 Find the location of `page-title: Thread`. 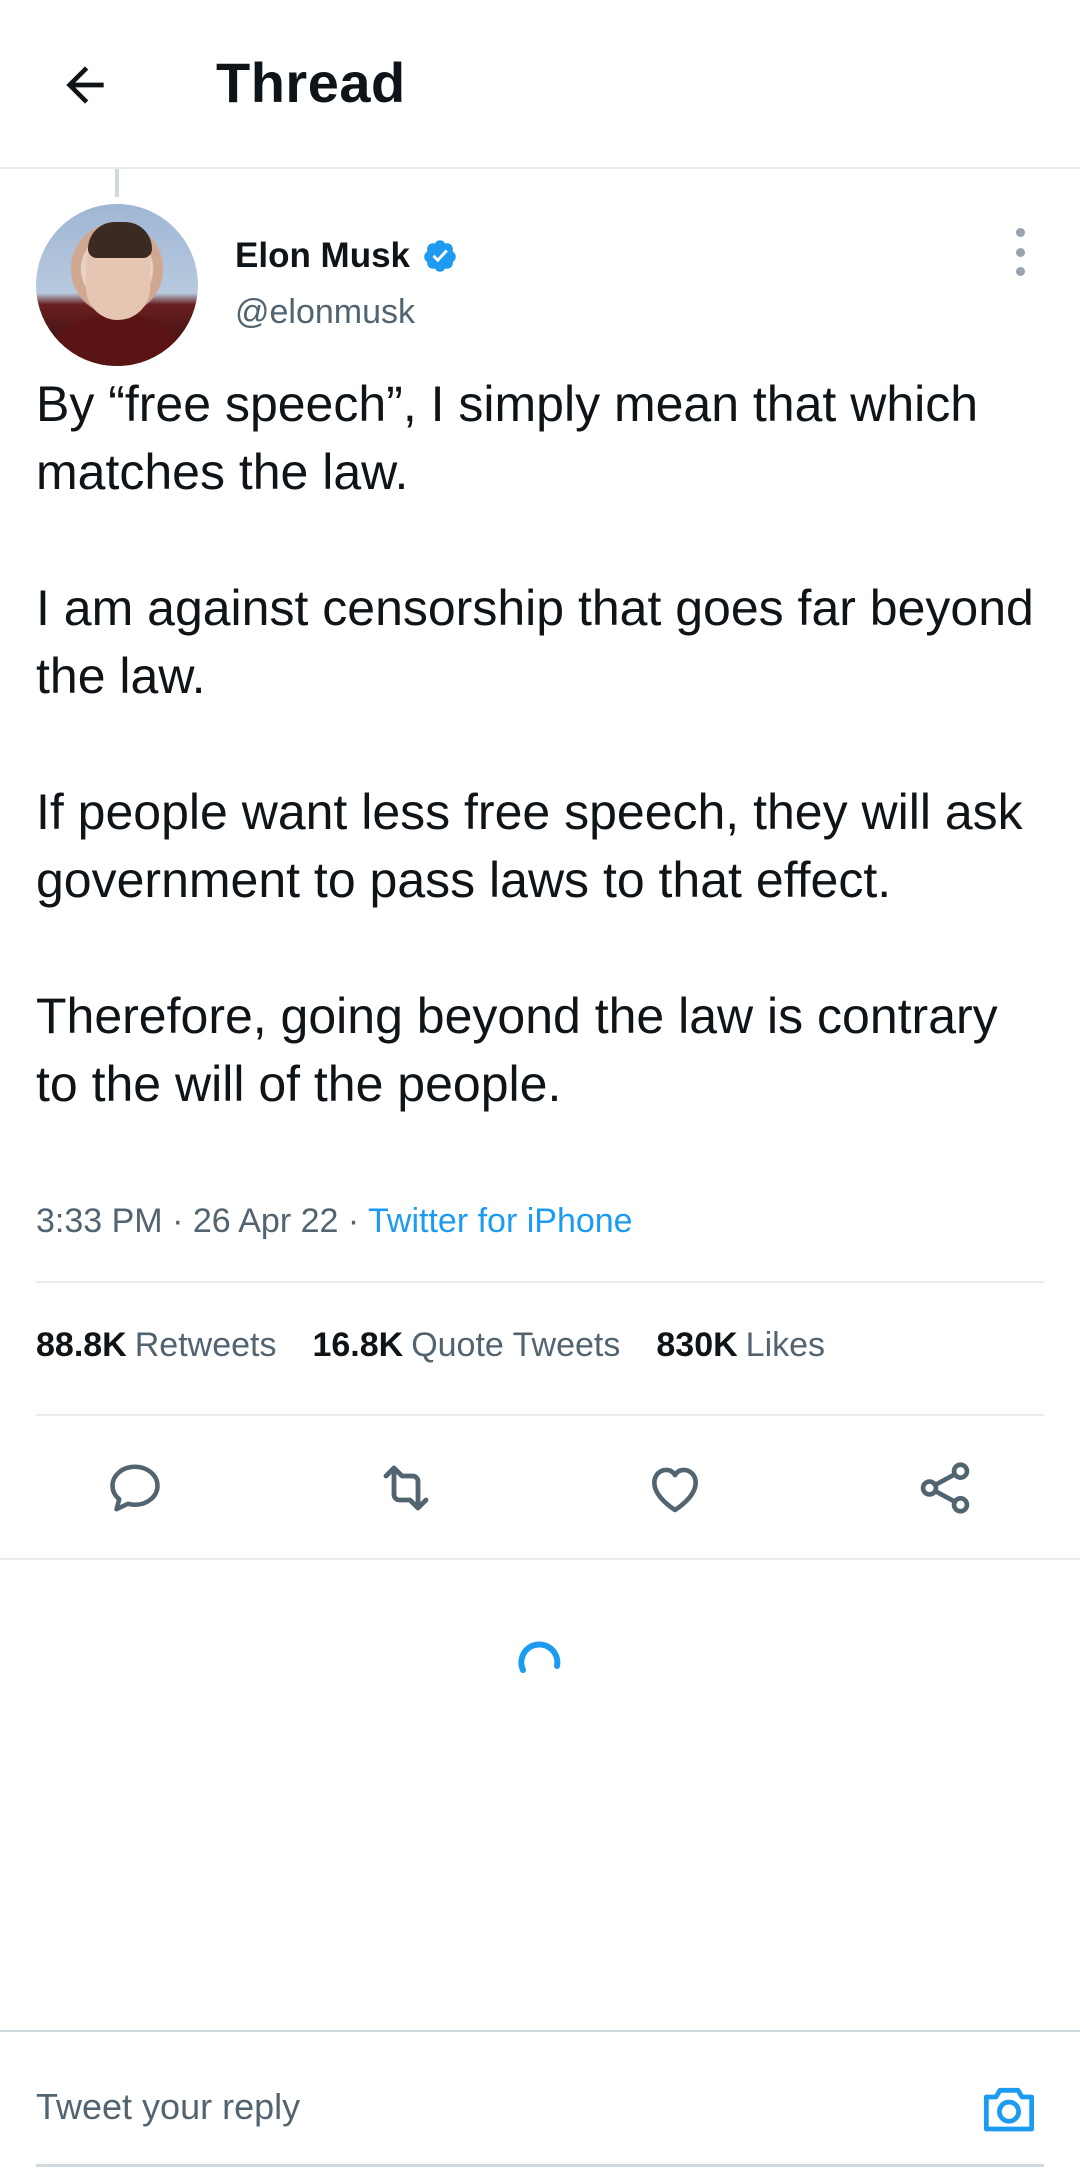

page-title: Thread is located at coordinates (311, 82).